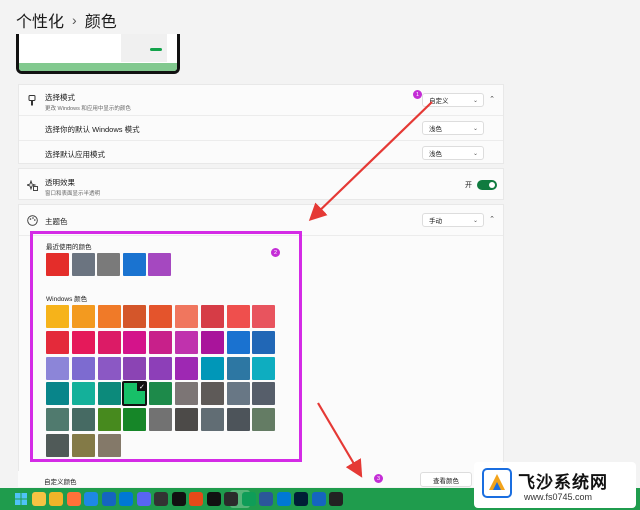 The width and height of the screenshot is (640, 510). Describe the element at coordinates (370, 289) in the screenshot. I see `annotation-arrows` at that location.